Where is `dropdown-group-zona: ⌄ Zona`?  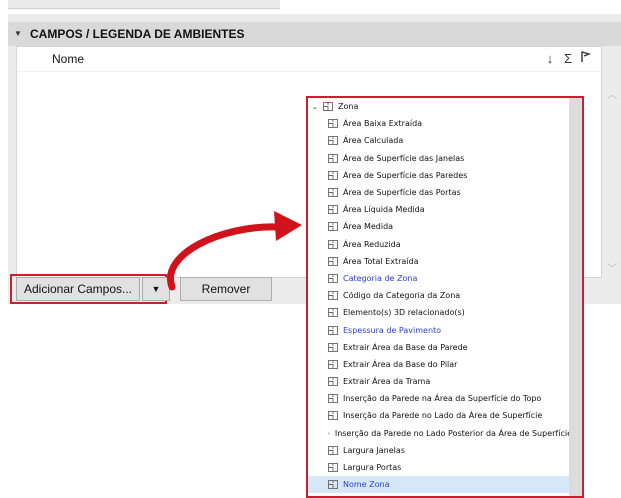
dropdown-group-zona: ⌄ Zona is located at coordinates (440, 106).